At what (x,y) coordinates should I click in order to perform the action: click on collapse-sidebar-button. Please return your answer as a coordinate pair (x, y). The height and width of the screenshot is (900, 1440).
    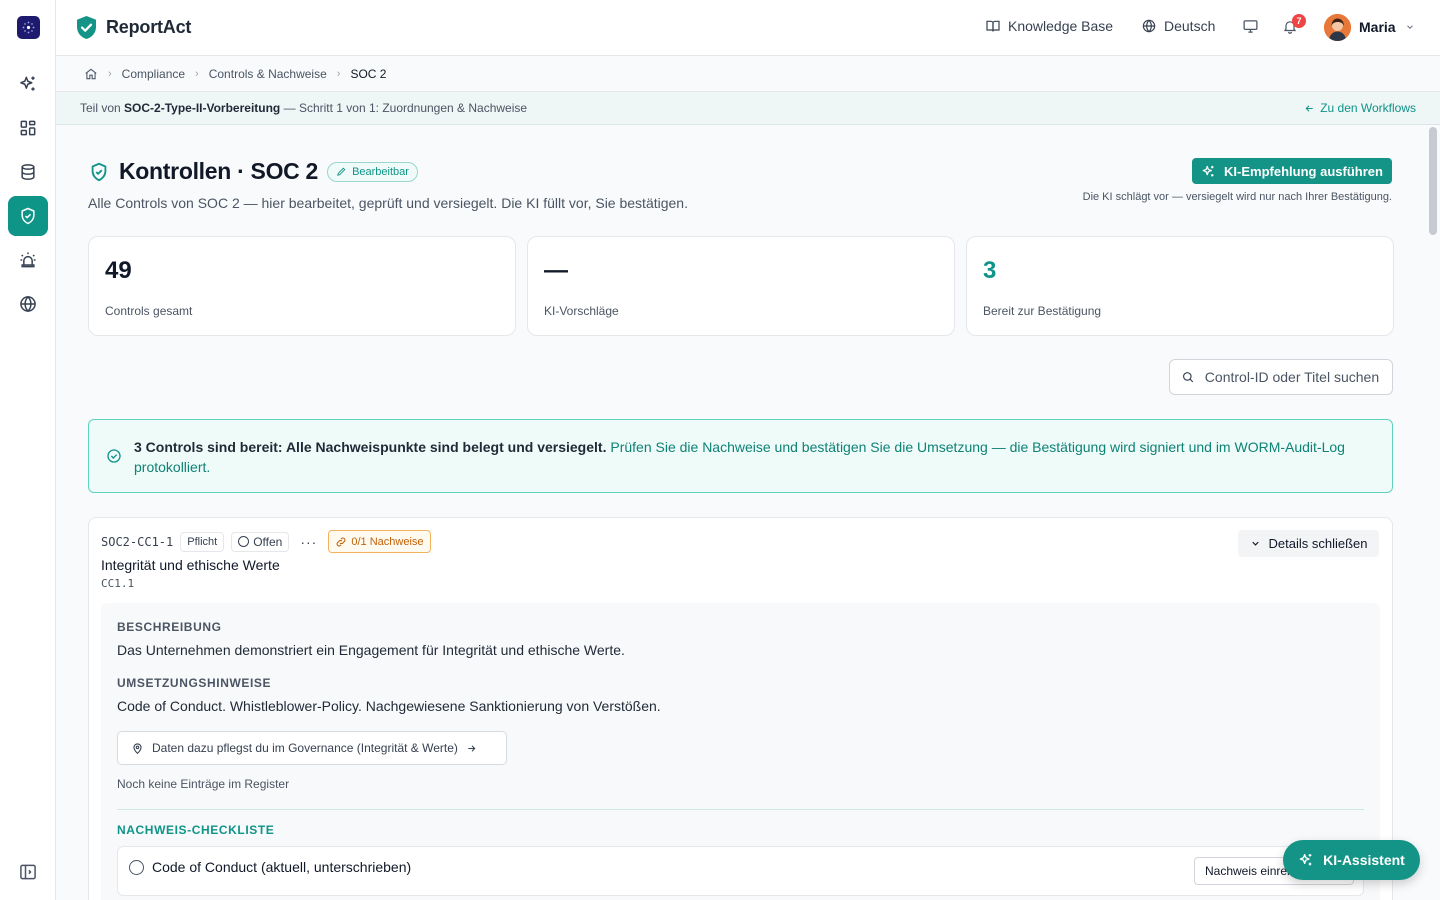
    Looking at the image, I should click on (28, 872).